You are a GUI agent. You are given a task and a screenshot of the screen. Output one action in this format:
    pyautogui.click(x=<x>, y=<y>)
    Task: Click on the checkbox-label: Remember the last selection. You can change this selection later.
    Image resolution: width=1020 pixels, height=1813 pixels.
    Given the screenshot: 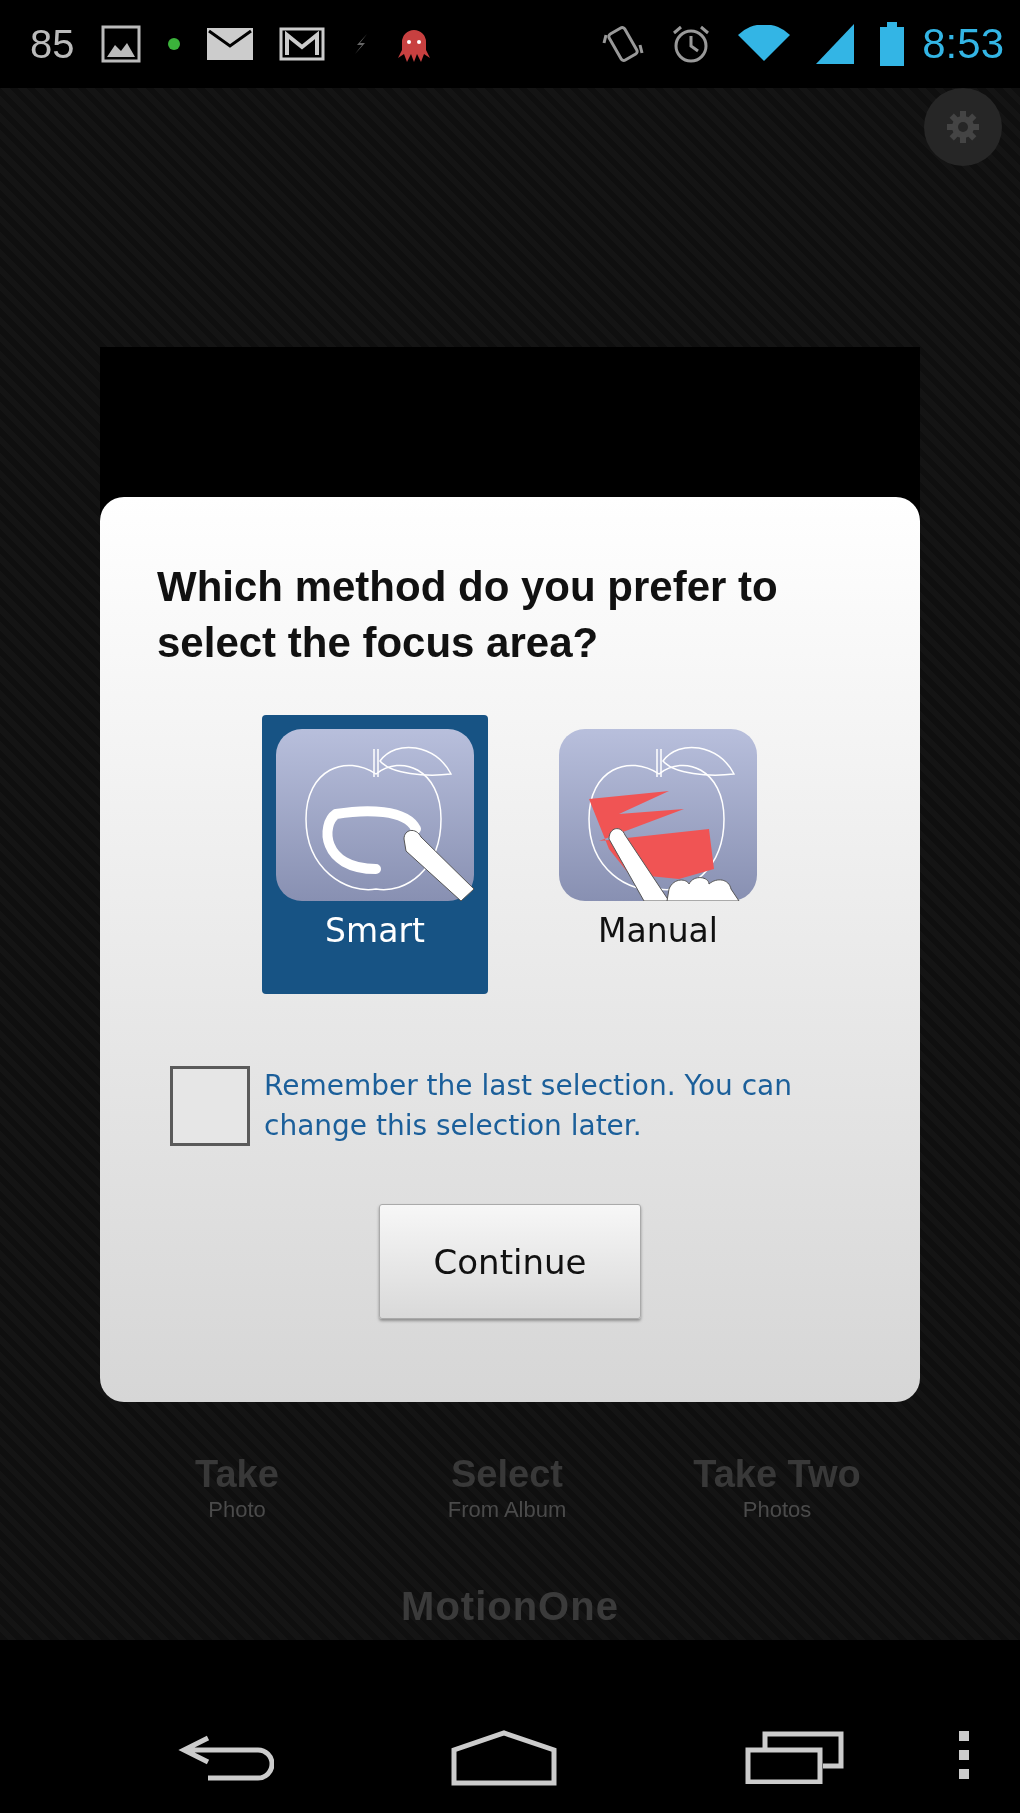 What is the action you would take?
    pyautogui.click(x=564, y=1106)
    